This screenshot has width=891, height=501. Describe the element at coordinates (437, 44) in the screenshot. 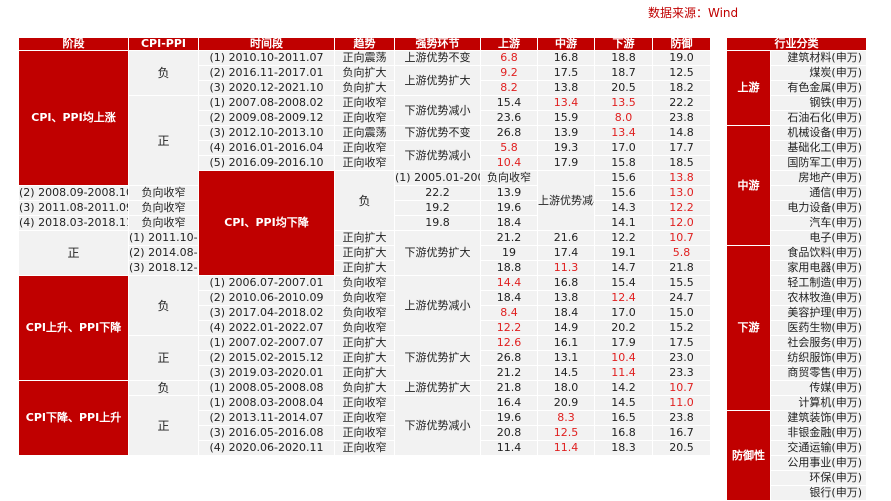

I see `column-header-4: 强势环节` at that location.